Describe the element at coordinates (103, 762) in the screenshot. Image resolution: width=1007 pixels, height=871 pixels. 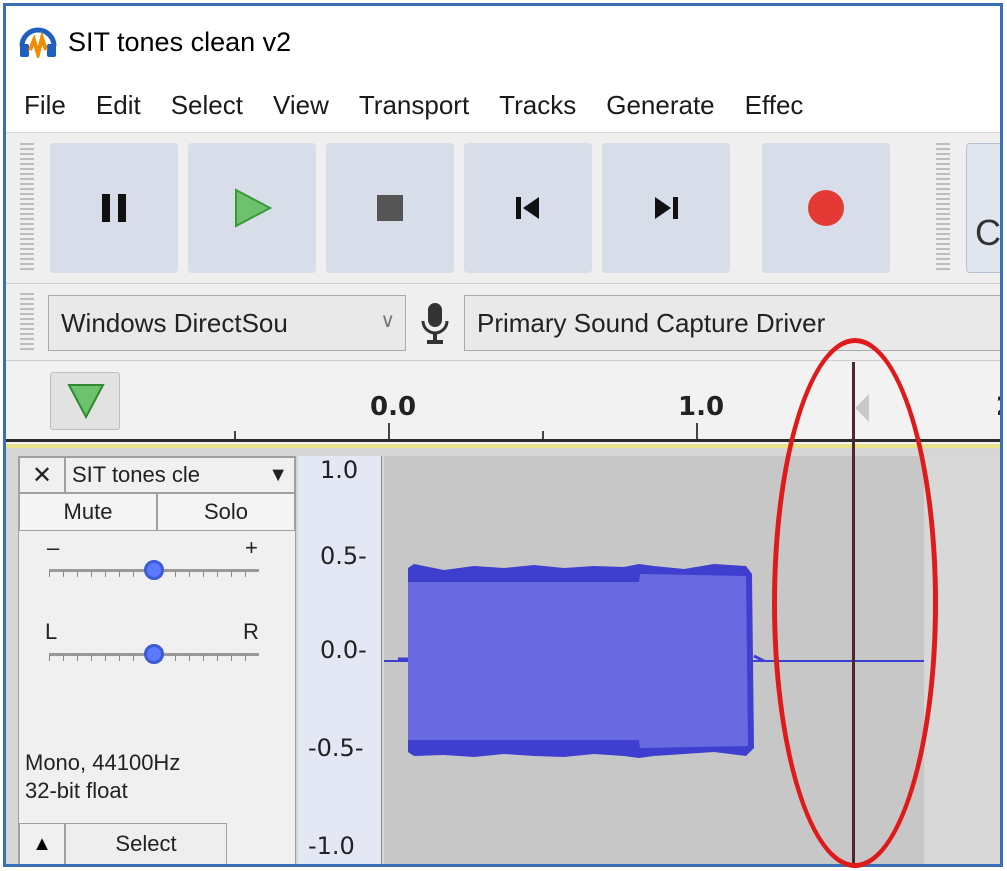
I see `track-format-rate: Mono, 44100Hz` at that location.